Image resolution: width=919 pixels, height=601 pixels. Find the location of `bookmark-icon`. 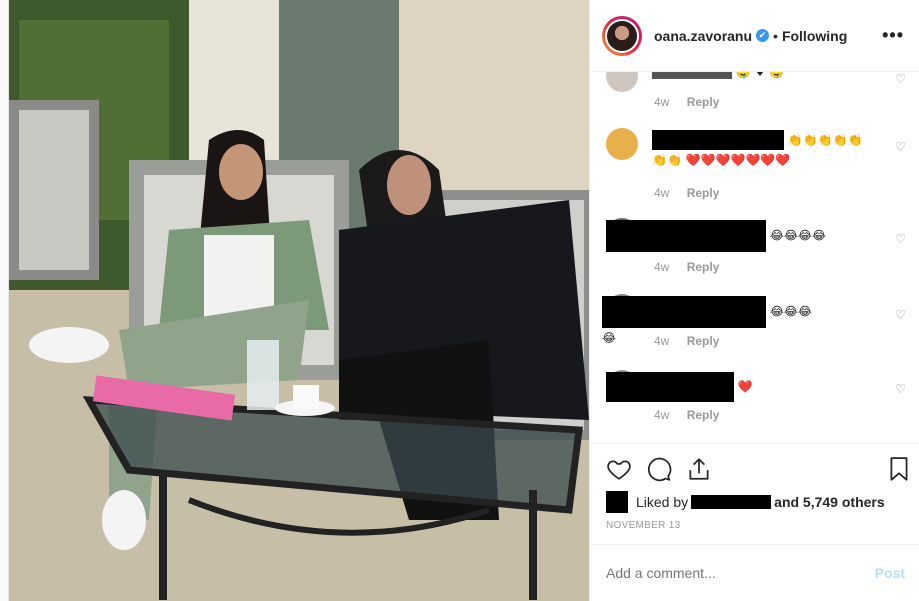

bookmark-icon is located at coordinates (899, 469).